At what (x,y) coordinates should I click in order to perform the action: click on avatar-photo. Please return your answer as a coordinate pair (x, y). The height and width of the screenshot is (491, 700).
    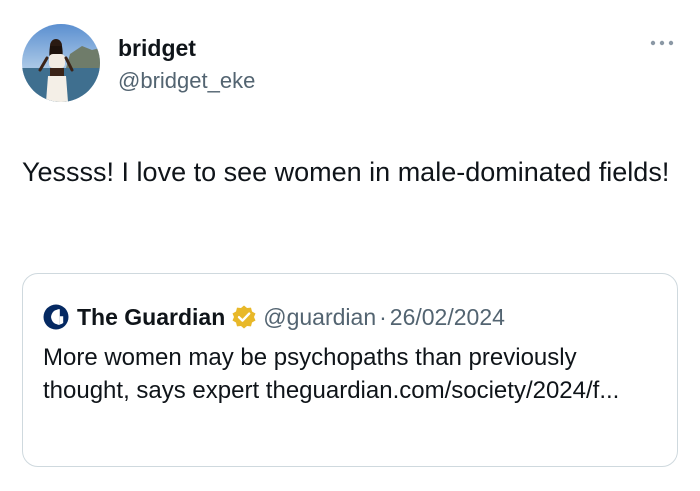
    Looking at the image, I should click on (61, 63).